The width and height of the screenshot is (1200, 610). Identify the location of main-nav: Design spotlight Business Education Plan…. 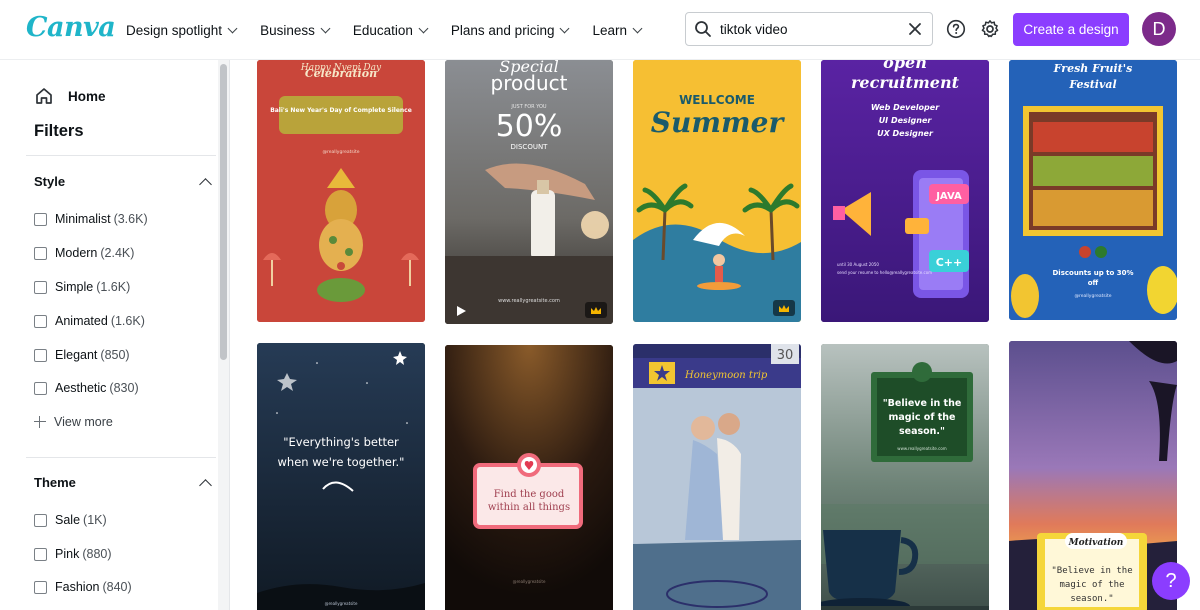
(383, 30).